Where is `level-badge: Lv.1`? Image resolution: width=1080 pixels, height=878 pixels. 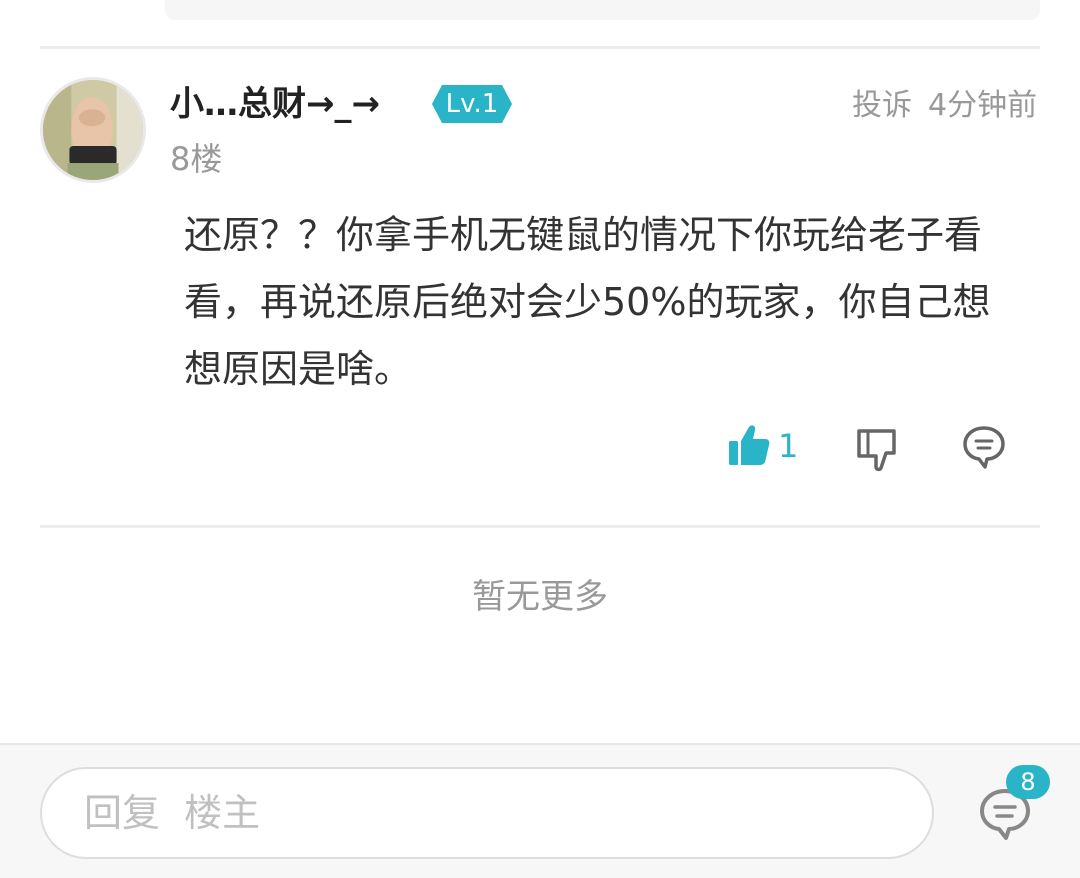 level-badge: Lv.1 is located at coordinates (472, 104).